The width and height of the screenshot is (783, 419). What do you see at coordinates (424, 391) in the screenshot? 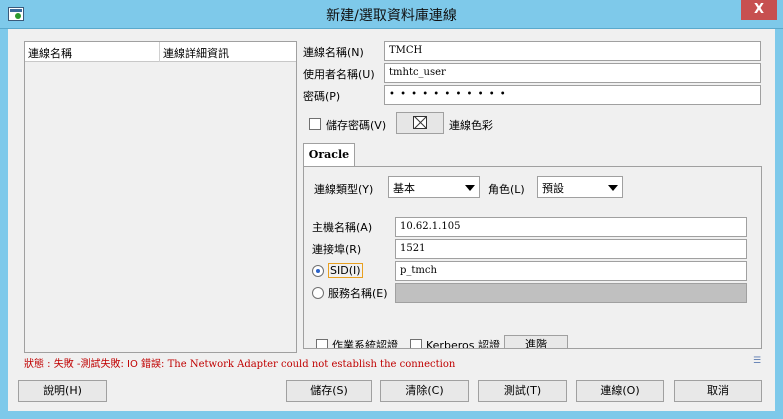
I see `clear-button: 清除(C)` at bounding box center [424, 391].